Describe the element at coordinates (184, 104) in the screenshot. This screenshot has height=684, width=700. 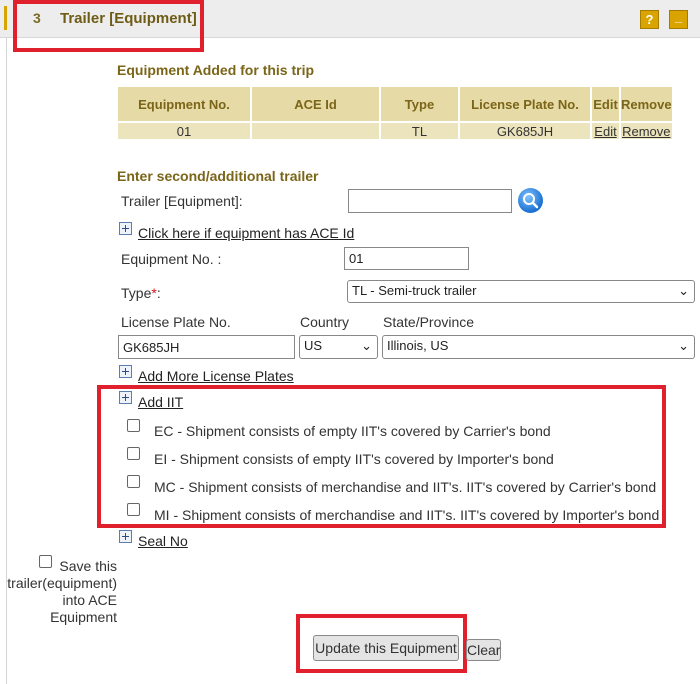
I see `col-equipment-no: Equipment No.` at that location.